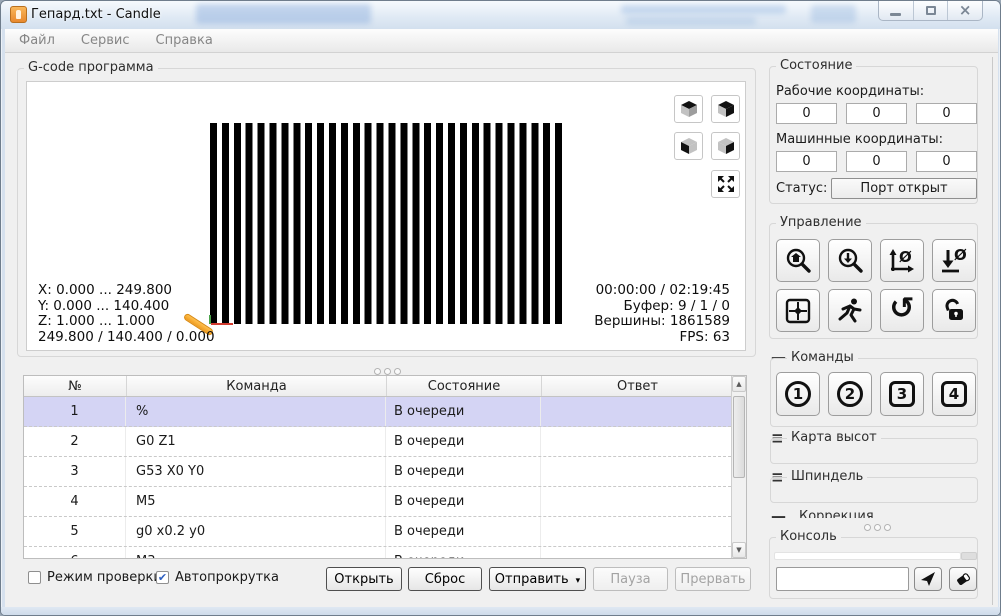 The image size is (1001, 616). I want to click on check-icon: ✔, so click(162, 577).